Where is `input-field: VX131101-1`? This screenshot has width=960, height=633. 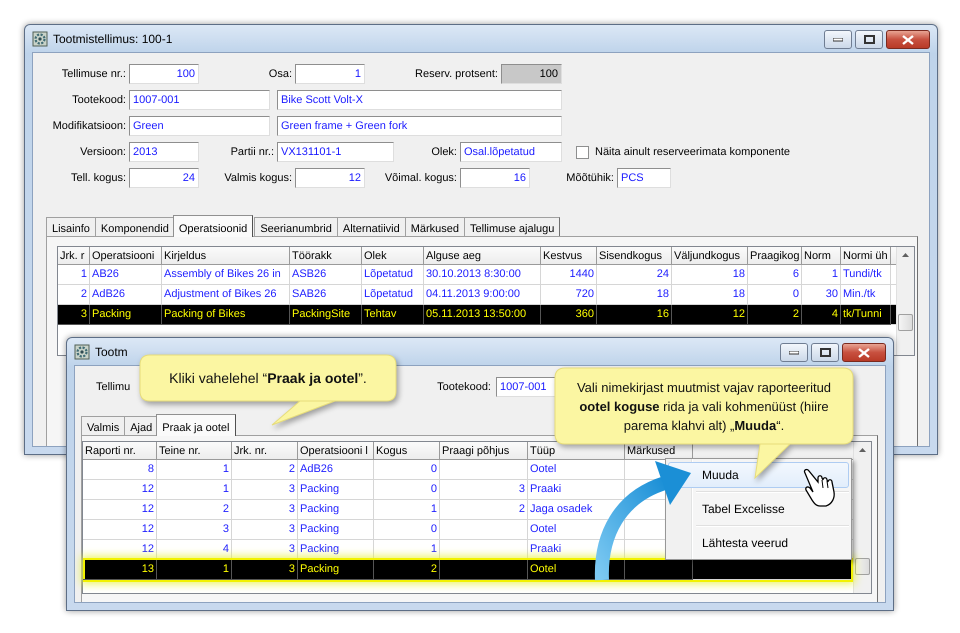 input-field: VX131101-1 is located at coordinates (335, 152).